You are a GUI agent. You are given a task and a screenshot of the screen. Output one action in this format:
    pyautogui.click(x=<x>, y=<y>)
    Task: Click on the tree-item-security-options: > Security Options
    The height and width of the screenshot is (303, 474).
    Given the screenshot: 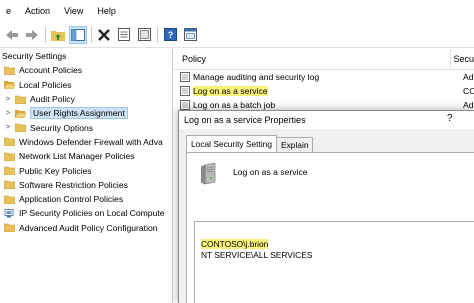 What is the action you would take?
    pyautogui.click(x=86, y=127)
    